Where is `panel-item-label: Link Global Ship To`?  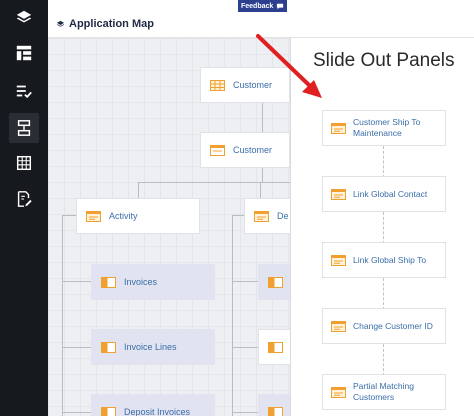
panel-item-label: Link Global Ship To is located at coordinates (390, 259).